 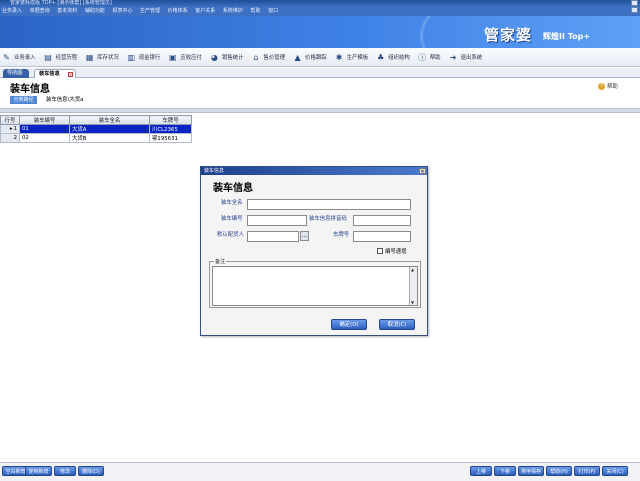 I want to click on grid-header-row: 行号 装车编号 装车全名 车牌号, so click(x=96, y=120).